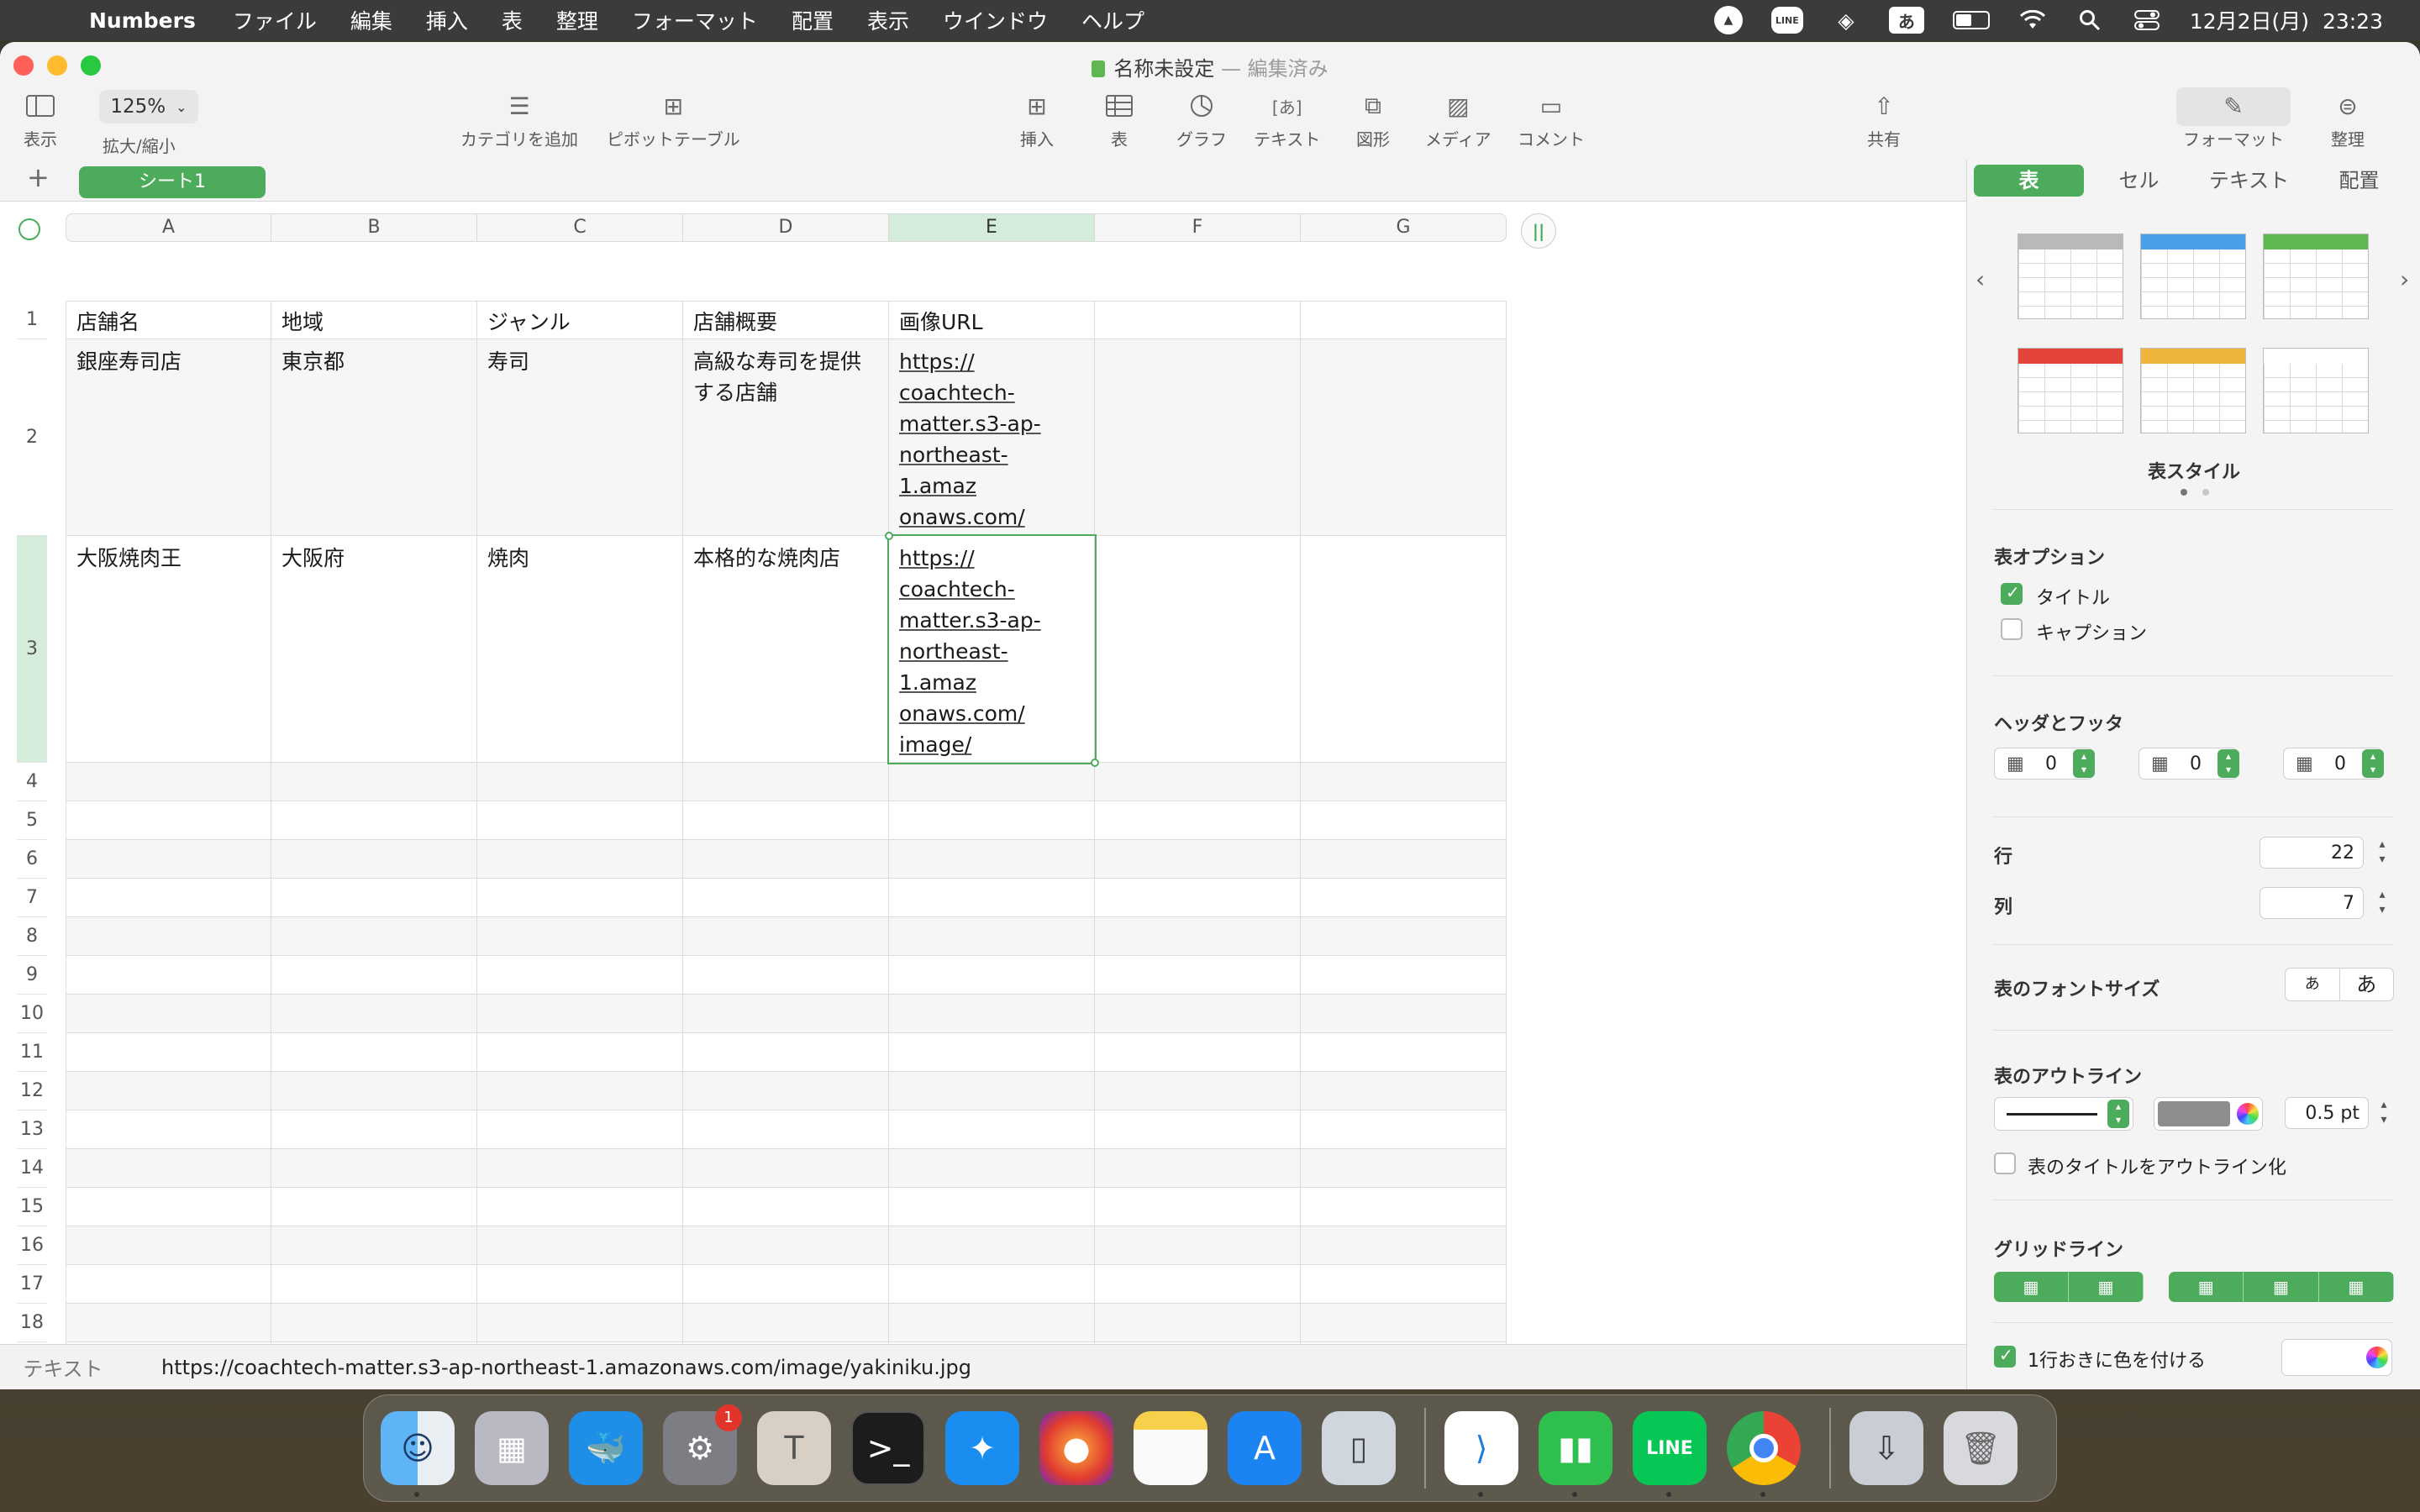 The height and width of the screenshot is (1512, 2420). What do you see at coordinates (2184, 492) in the screenshot?
I see `page-dot-active` at bounding box center [2184, 492].